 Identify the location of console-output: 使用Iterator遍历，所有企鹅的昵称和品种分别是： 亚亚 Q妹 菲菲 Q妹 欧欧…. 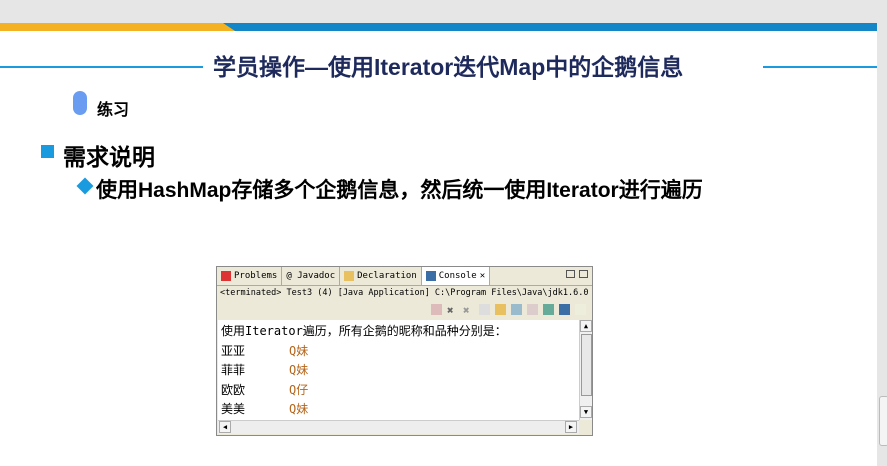
(398, 370).